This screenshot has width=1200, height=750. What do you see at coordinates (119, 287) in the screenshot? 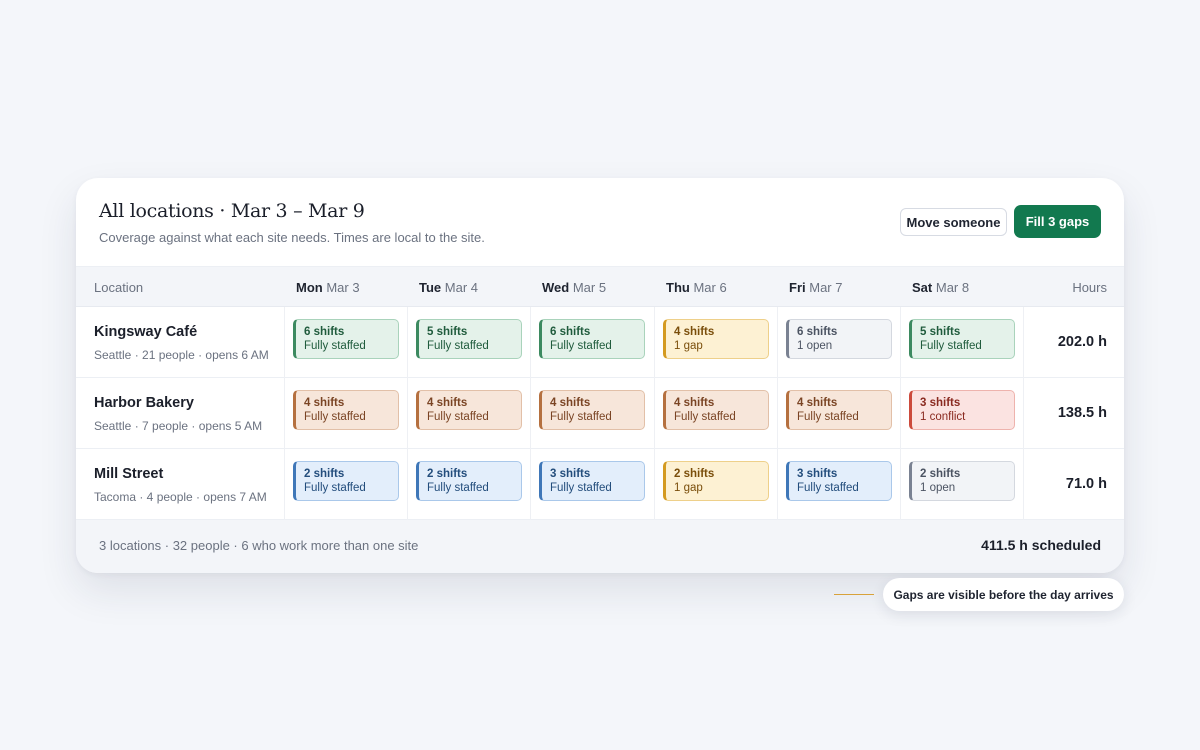
I see `column-header-location: Location` at bounding box center [119, 287].